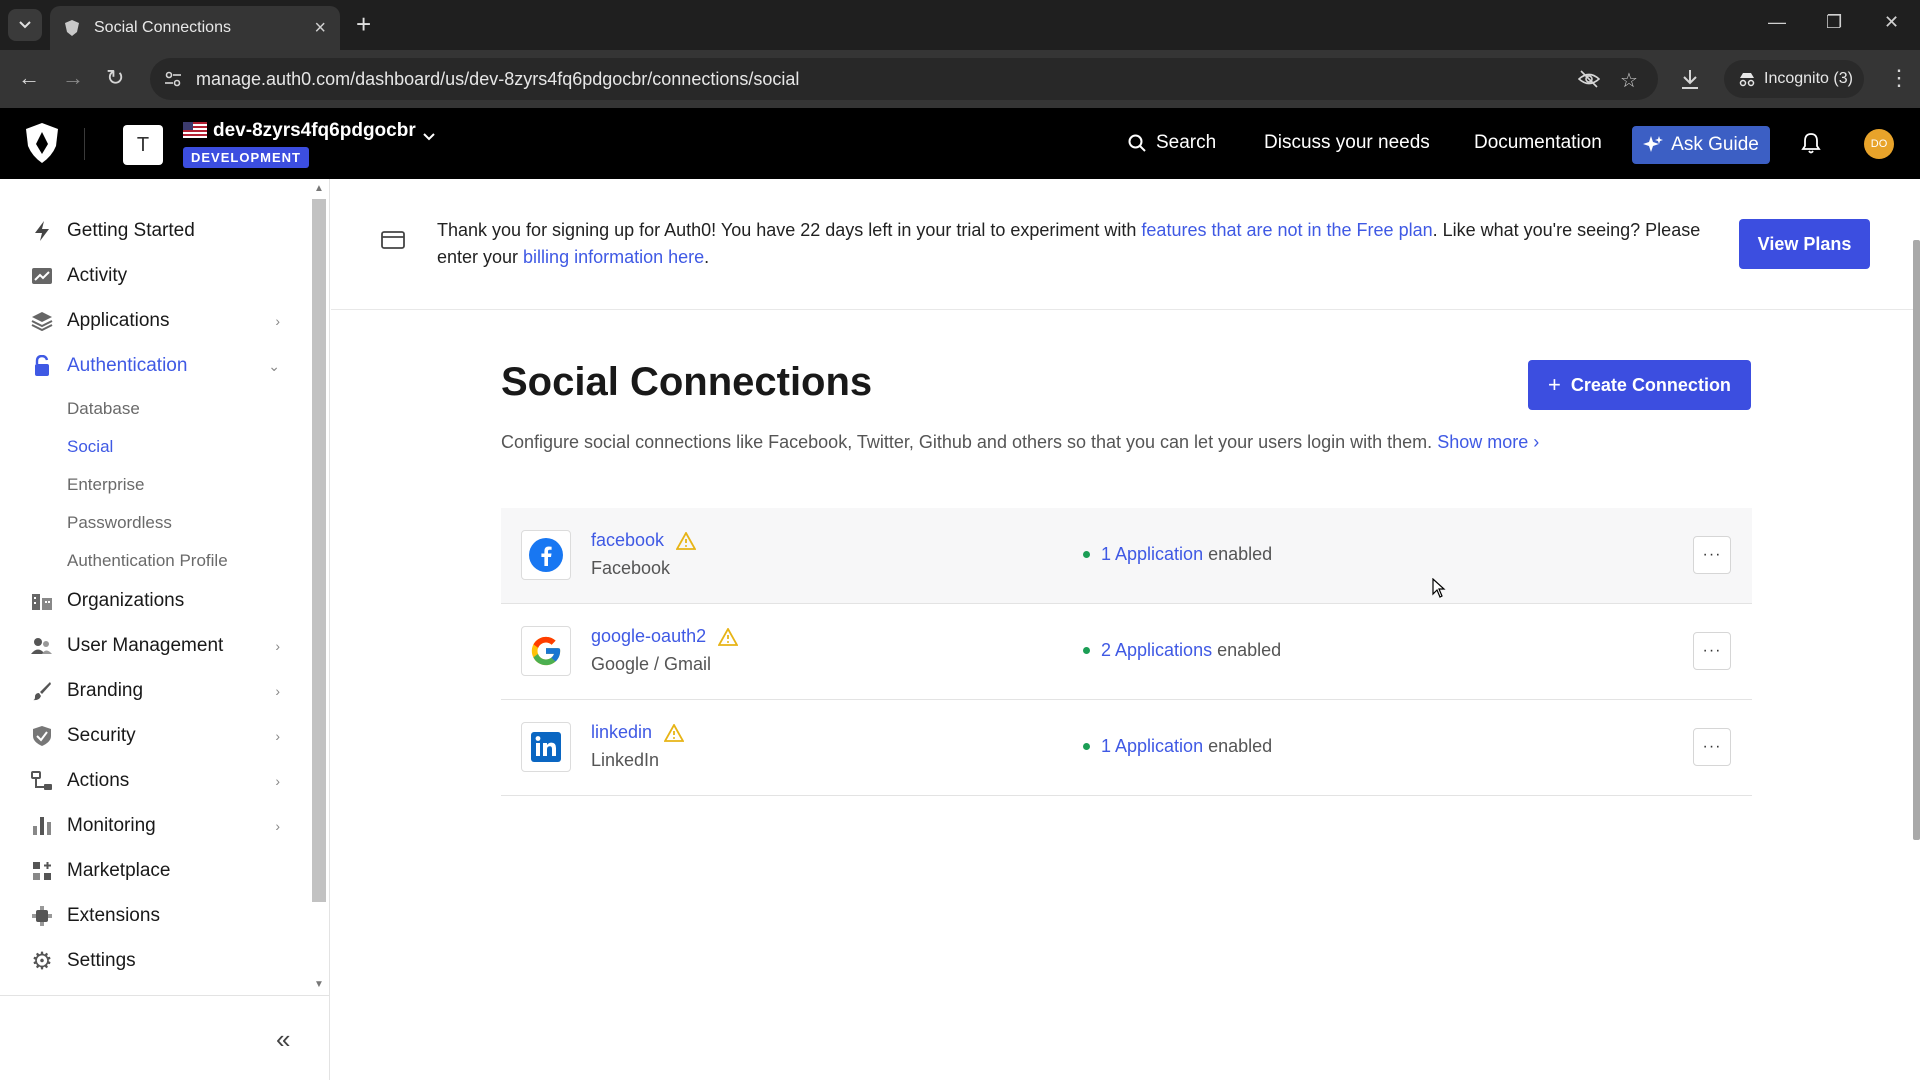 The width and height of the screenshot is (1920, 1080). Describe the element at coordinates (29, 78) in the screenshot. I see `back-arrow-icon: ←` at that location.